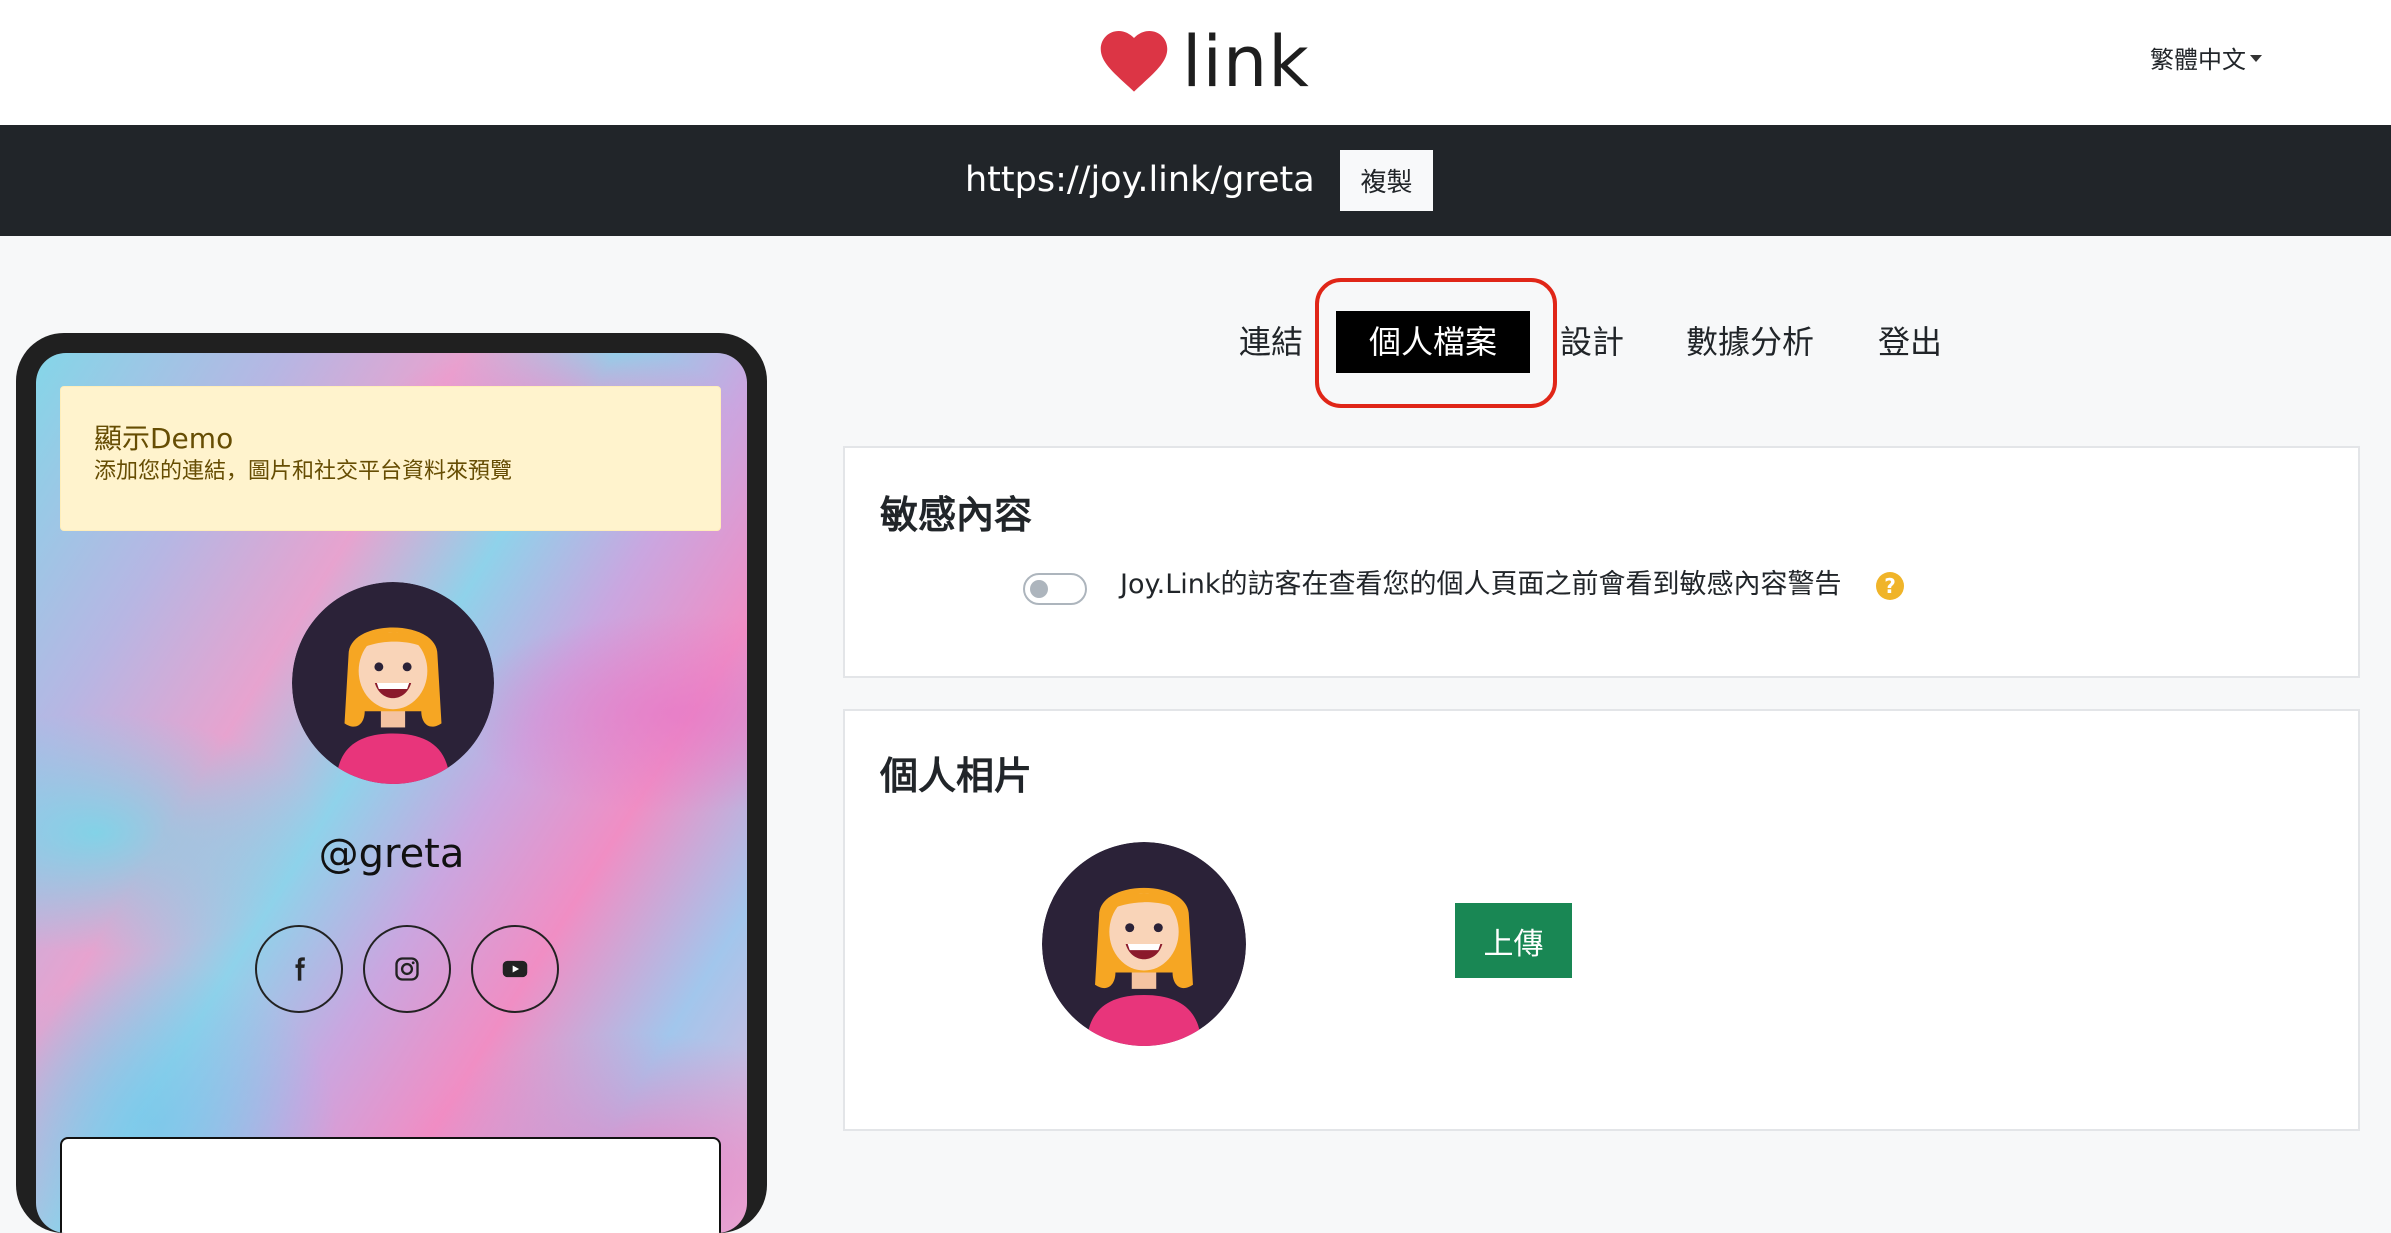 The width and height of the screenshot is (2391, 1233). I want to click on facebook-icon, so click(300, 969).